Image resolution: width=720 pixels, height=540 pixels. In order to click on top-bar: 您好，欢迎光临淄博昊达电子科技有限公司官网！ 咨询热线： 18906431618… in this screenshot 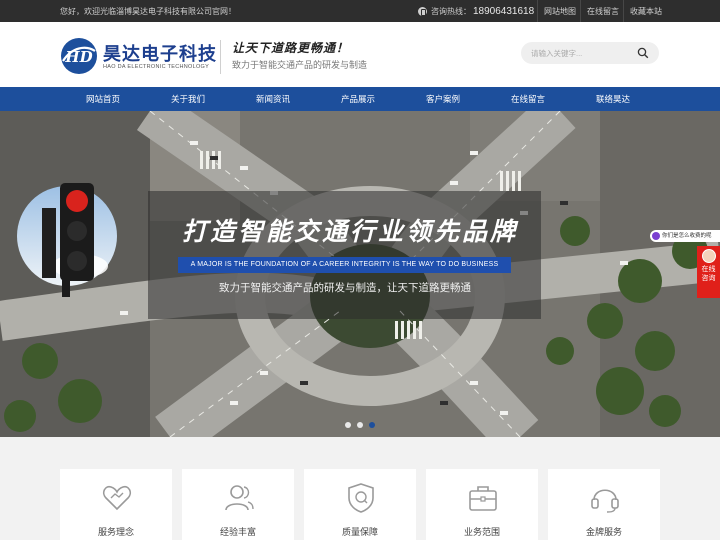, I will do `click(360, 11)`.